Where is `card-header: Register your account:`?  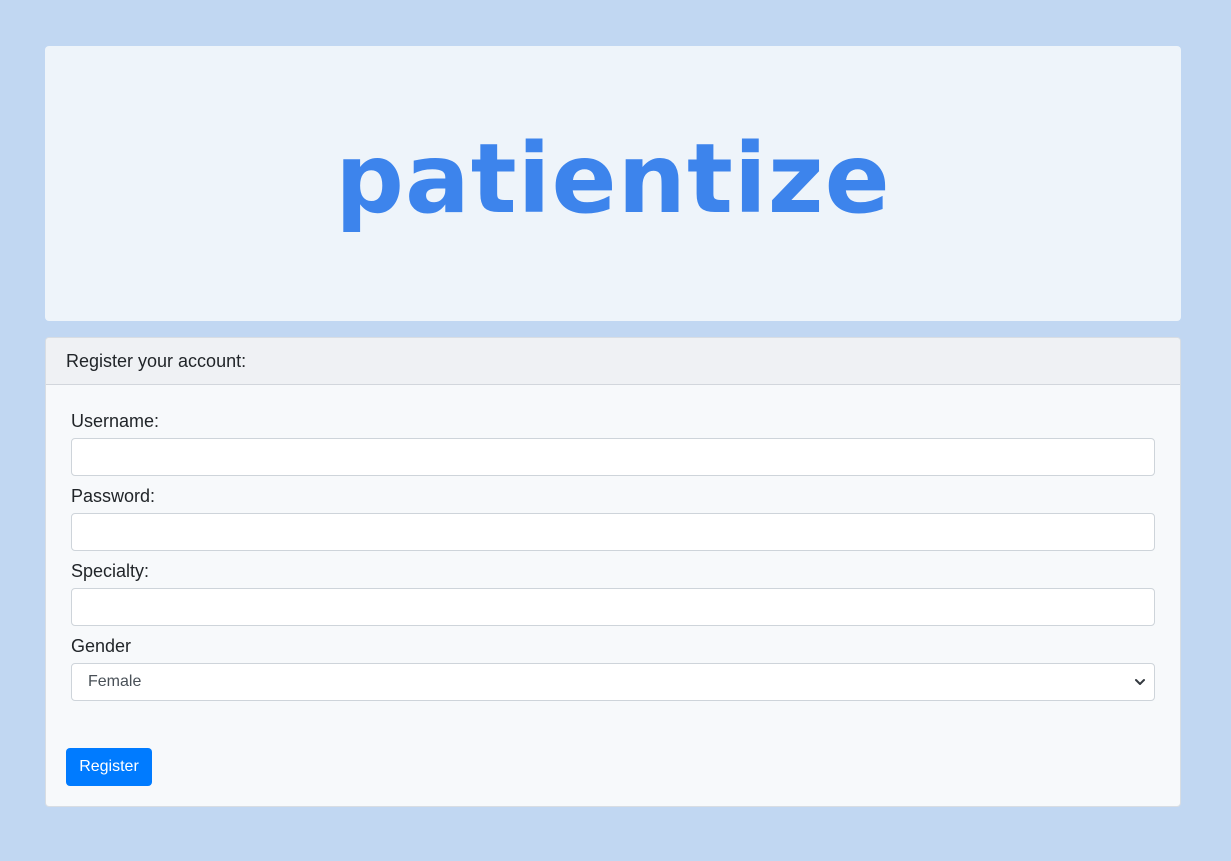 card-header: Register your account: is located at coordinates (613, 361).